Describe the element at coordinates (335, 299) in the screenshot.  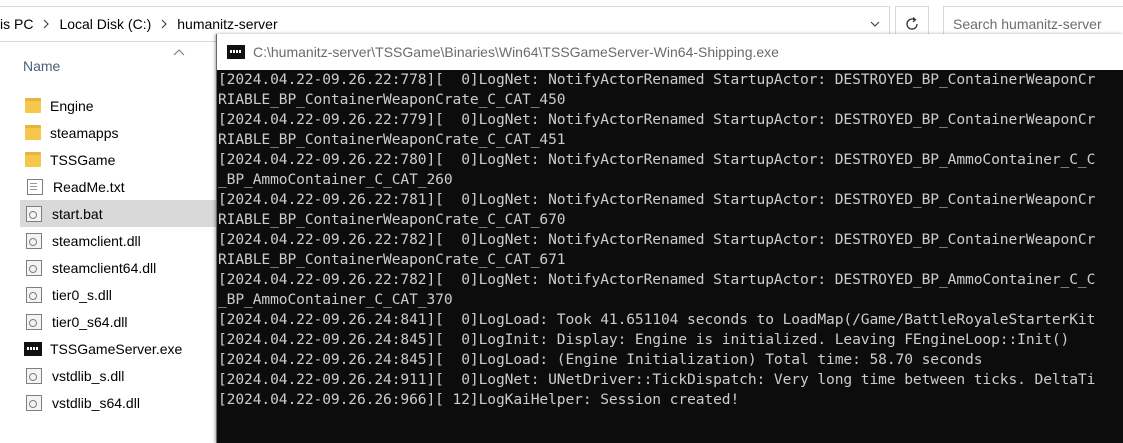
I see `log-line: _BP_AmmoContainer_C_CAT_370` at that location.